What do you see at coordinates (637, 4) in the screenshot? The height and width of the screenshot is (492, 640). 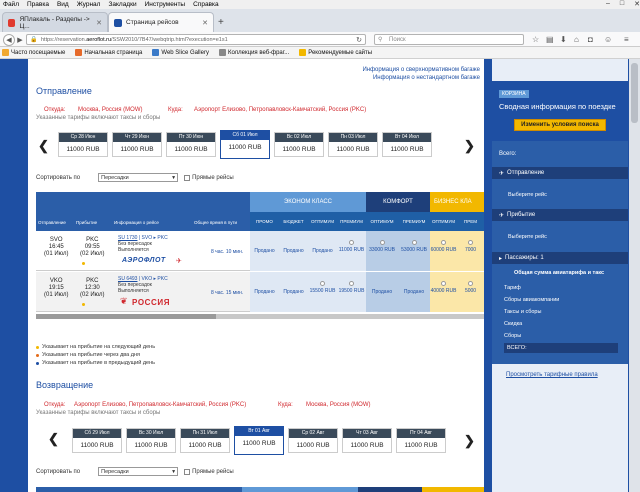 I see `close-window-icon: ✕` at bounding box center [637, 4].